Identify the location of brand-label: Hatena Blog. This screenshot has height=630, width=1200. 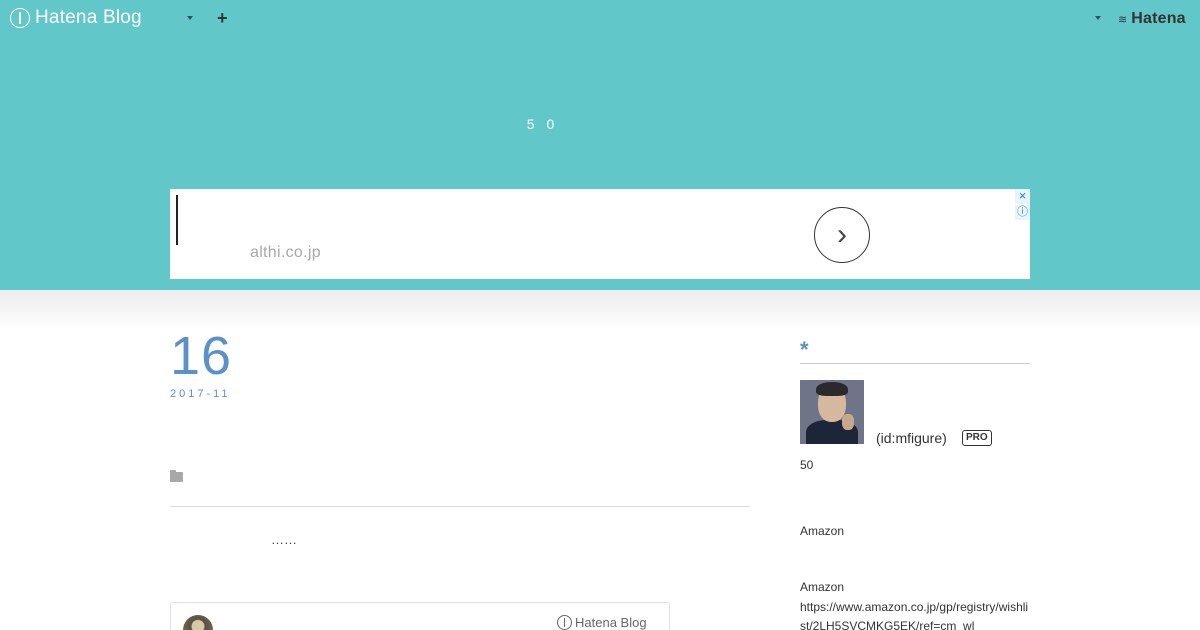
(88, 17).